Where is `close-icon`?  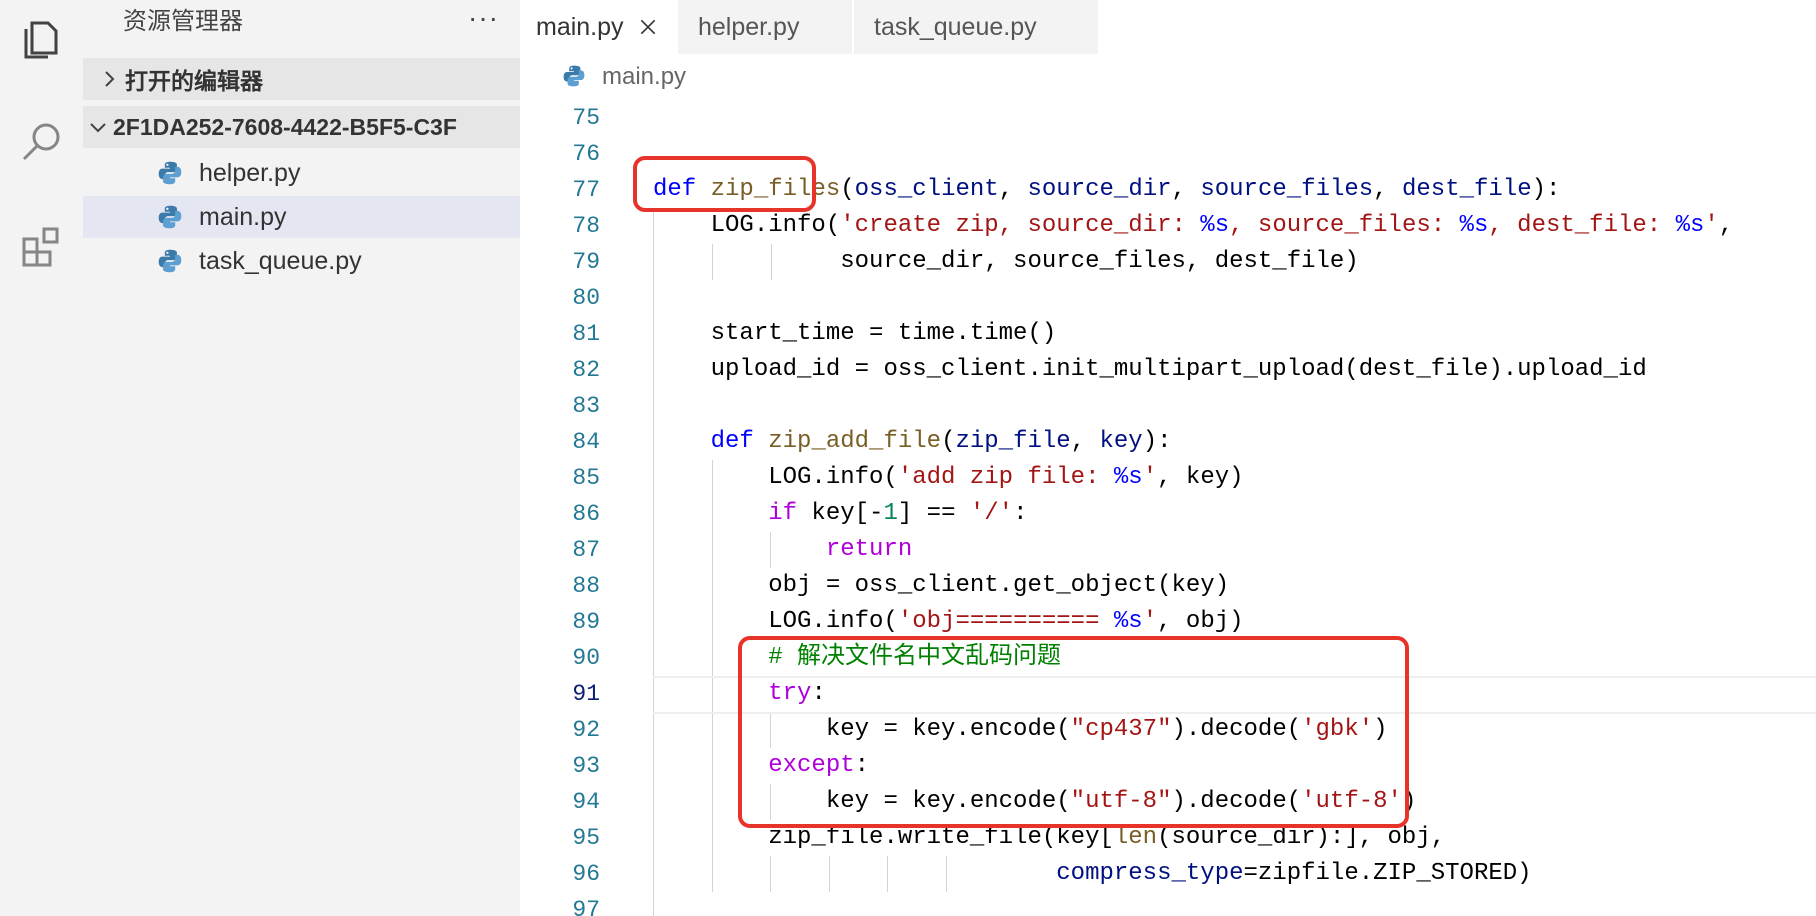
close-icon is located at coordinates (648, 27).